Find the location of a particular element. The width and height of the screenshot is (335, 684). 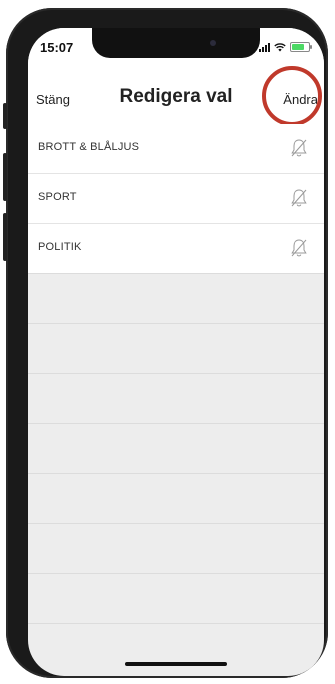

navigation-bar: Stäng Redigera val Ändra is located at coordinates (176, 100).